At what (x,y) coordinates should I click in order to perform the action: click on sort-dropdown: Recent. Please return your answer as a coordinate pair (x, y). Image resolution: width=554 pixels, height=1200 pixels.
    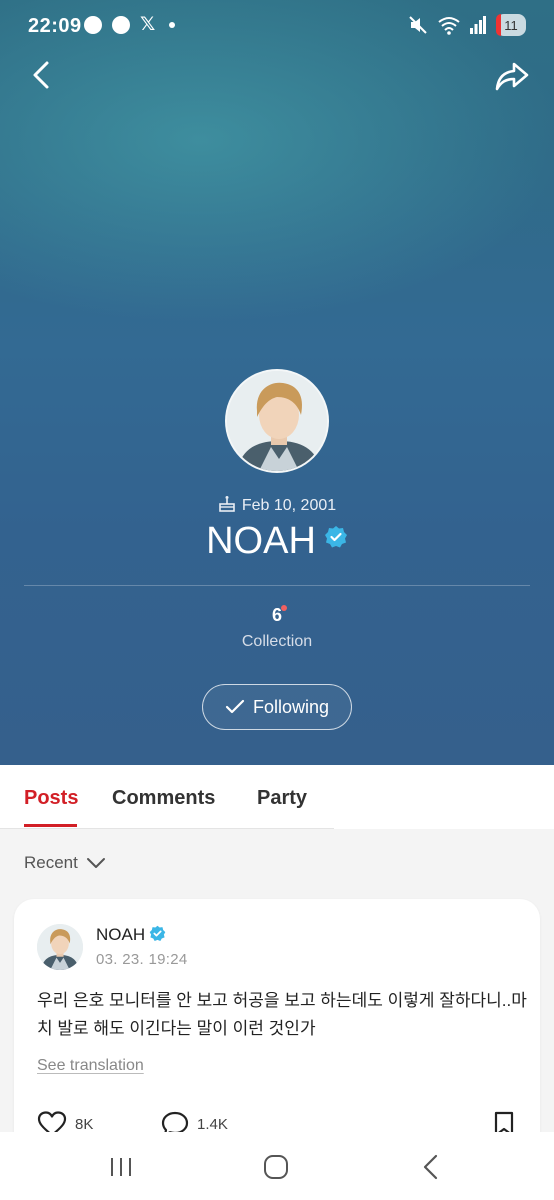
    Looking at the image, I should click on (65, 863).